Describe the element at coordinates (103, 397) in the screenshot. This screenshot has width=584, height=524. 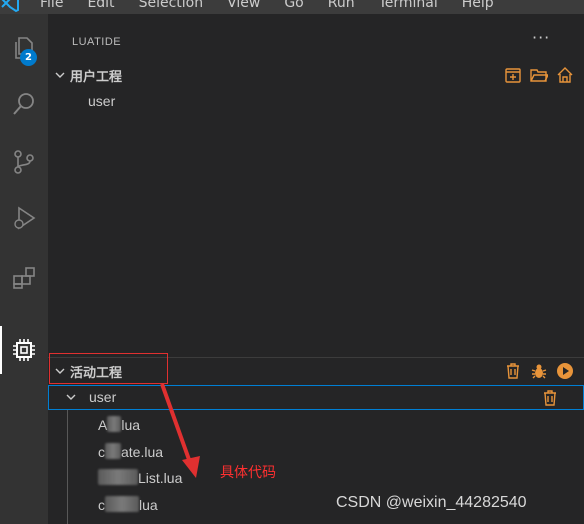
I see `active-folder-label: user` at that location.